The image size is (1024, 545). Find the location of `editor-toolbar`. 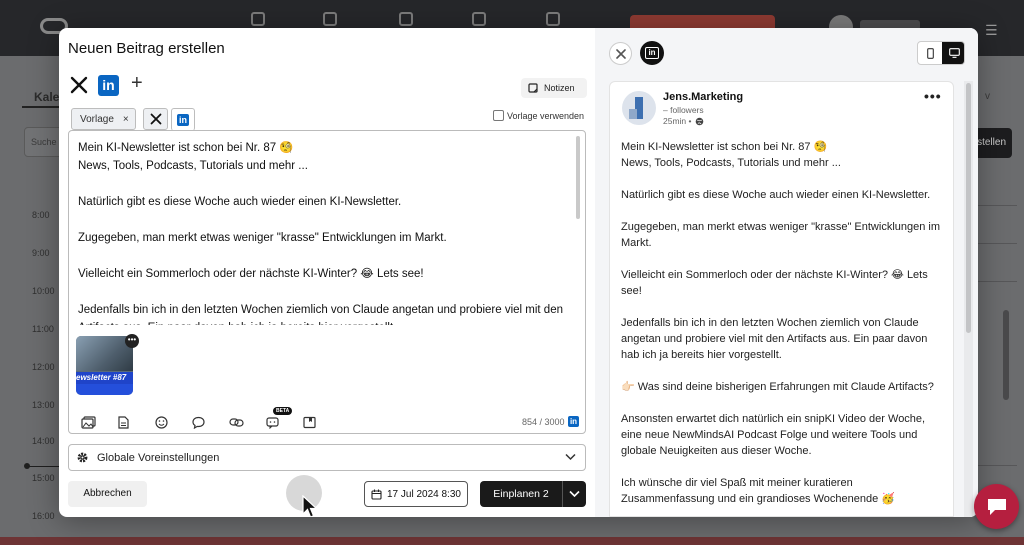

editor-toolbar is located at coordinates (209, 422).